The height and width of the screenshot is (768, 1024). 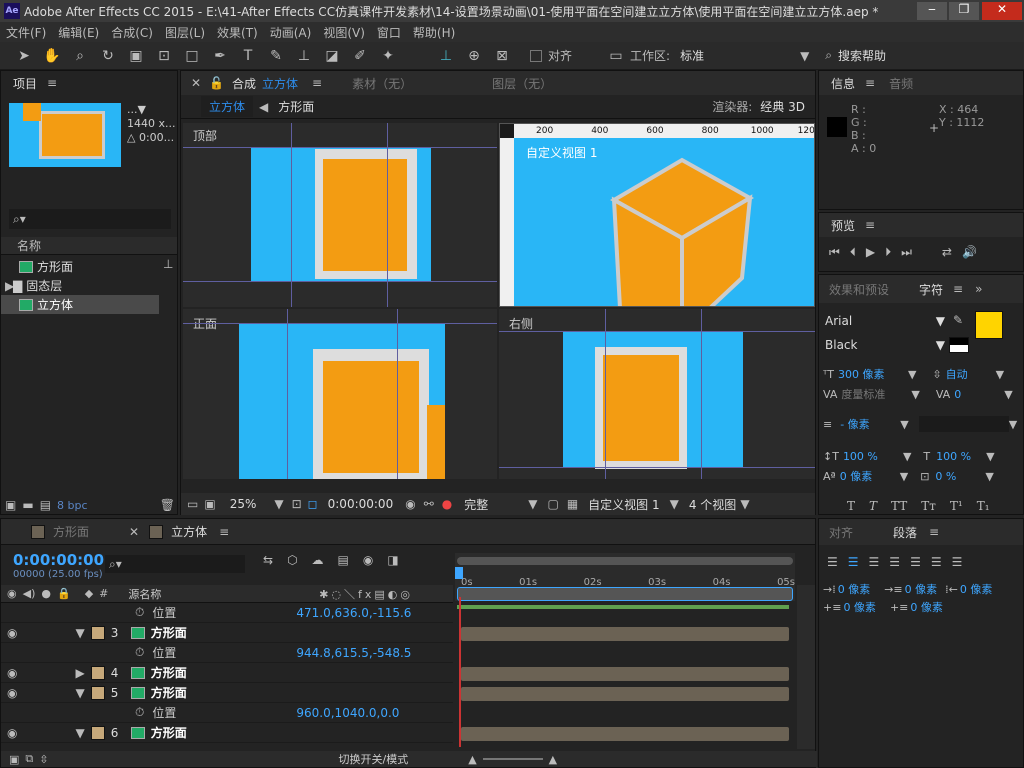 What do you see at coordinates (963, 424) in the screenshot?
I see `stroke-style-select` at bounding box center [963, 424].